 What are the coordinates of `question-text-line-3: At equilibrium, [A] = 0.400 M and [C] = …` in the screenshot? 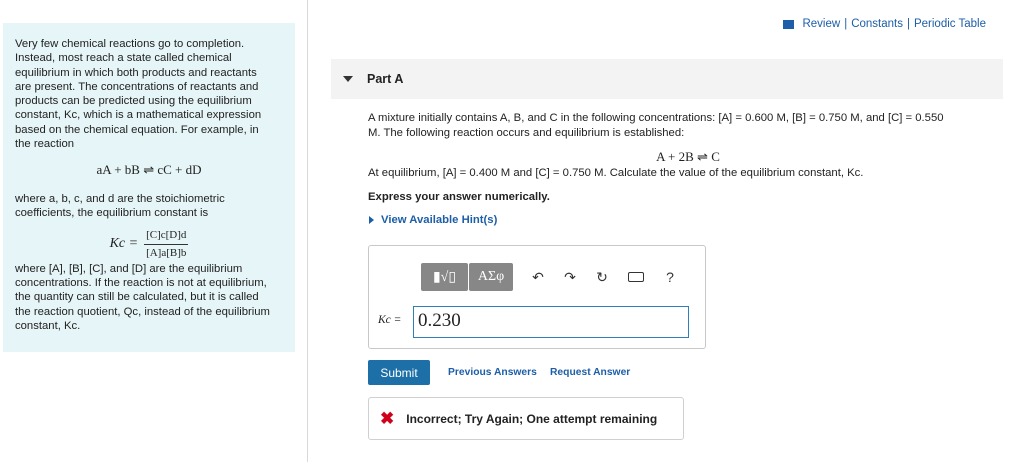 It's located at (616, 172).